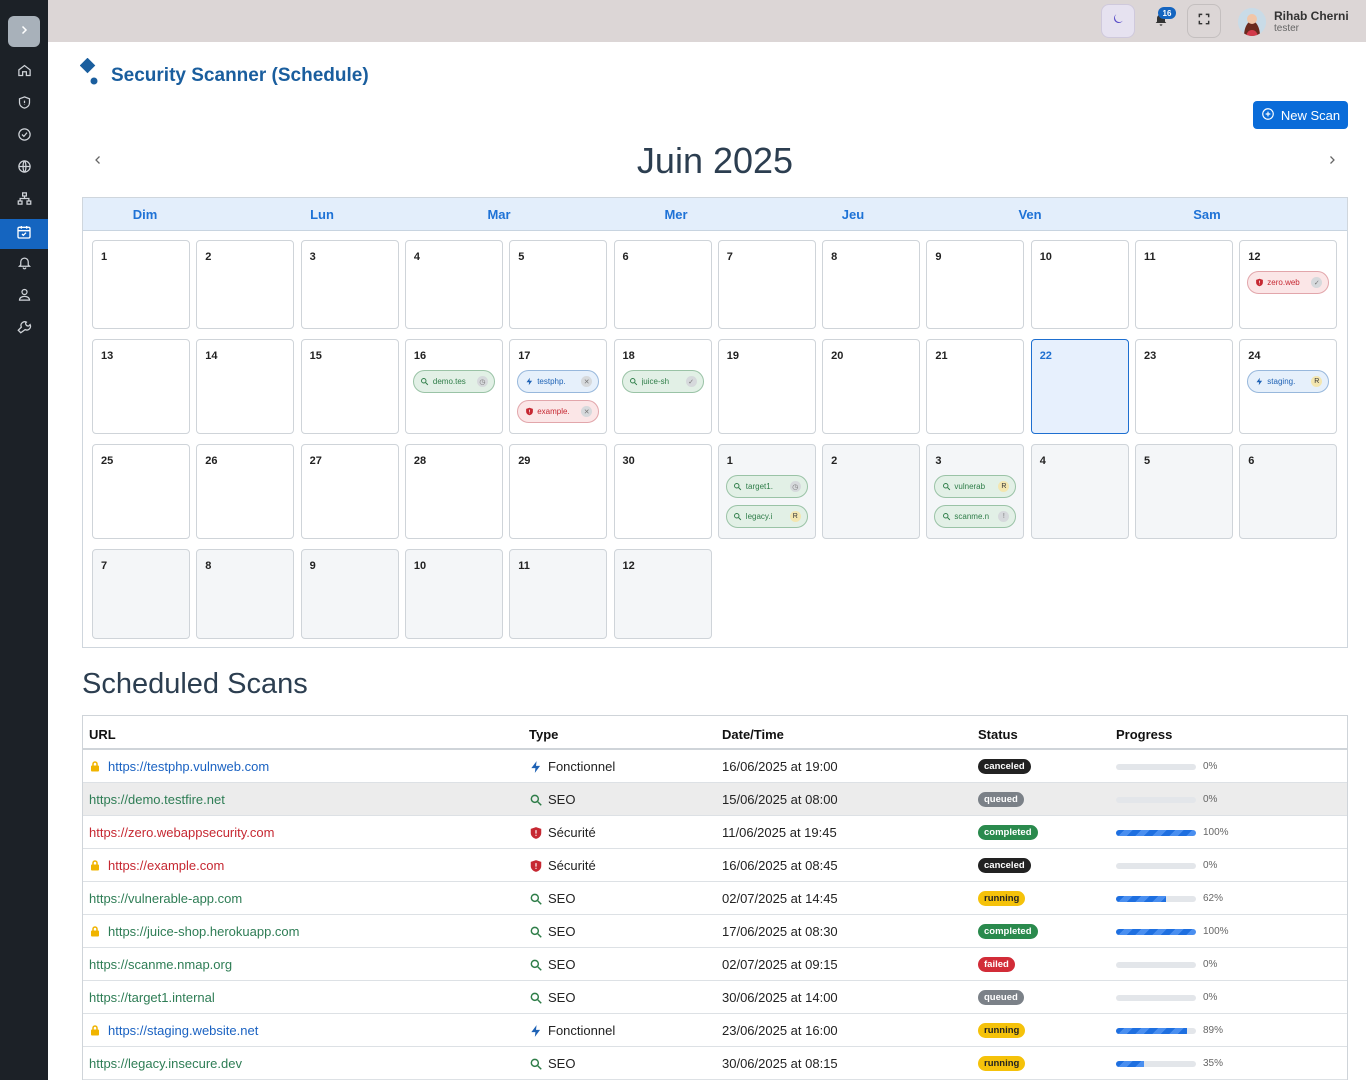 The image size is (1366, 1080). I want to click on sidebar-item-schedule, so click(24, 234).